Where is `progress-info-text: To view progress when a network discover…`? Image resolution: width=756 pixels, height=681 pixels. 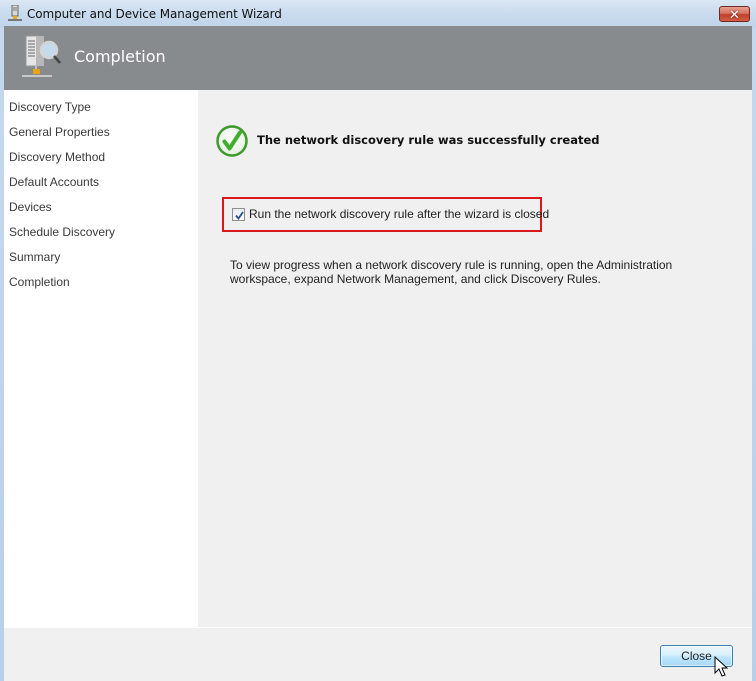 progress-info-text: To view progress when a network discover… is located at coordinates (451, 272).